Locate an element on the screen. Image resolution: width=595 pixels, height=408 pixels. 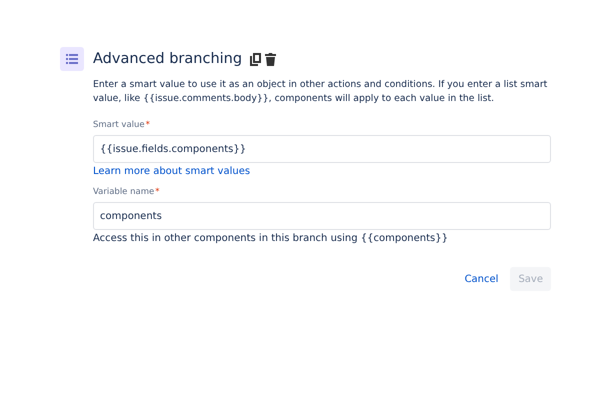
help-link: Learn more about smart values is located at coordinates (322, 171).